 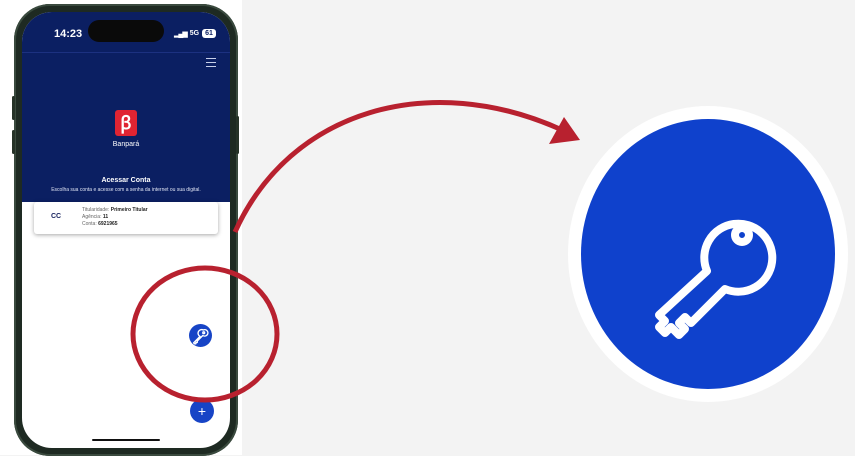 What do you see at coordinates (716, 279) in the screenshot?
I see `key-icon` at bounding box center [716, 279].